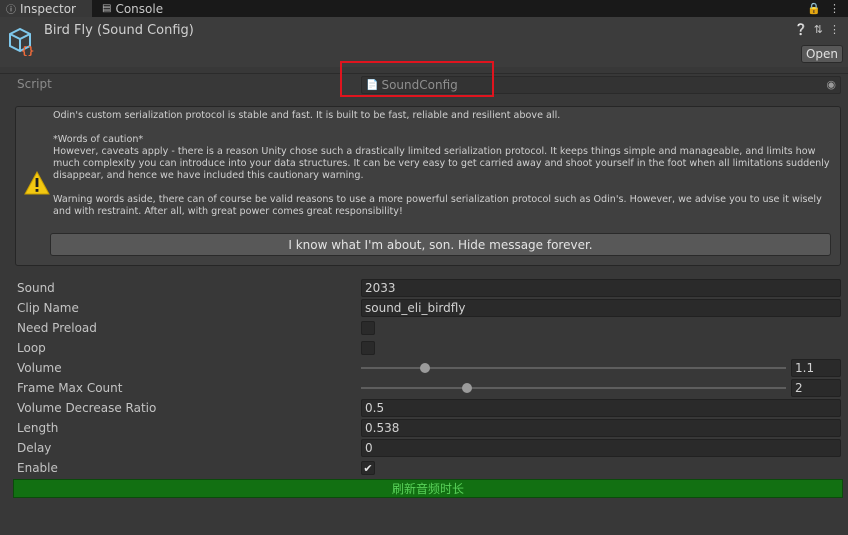  Describe the element at coordinates (834, 8) in the screenshot. I see `more-menu-icon: ⋮` at that location.